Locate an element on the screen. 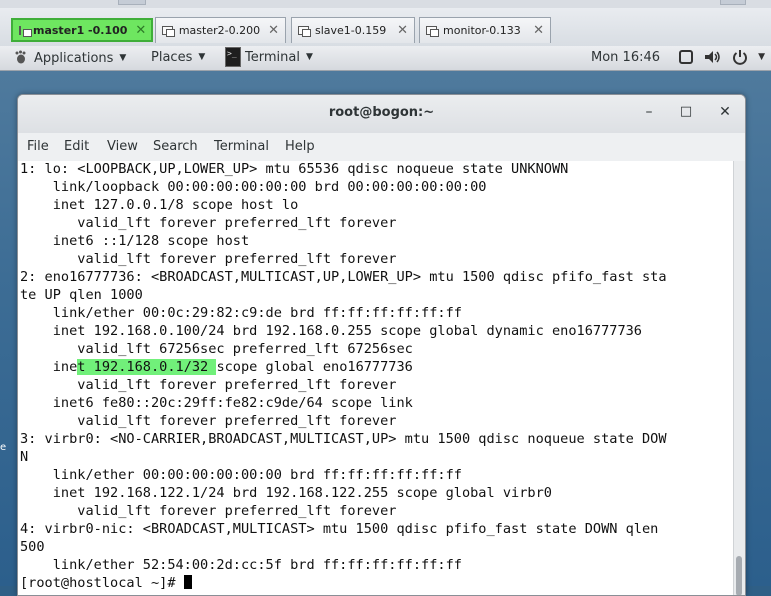 This screenshot has height=596, width=771. shell-prompt: [root@hostlocal ~]# is located at coordinates (102, 583).